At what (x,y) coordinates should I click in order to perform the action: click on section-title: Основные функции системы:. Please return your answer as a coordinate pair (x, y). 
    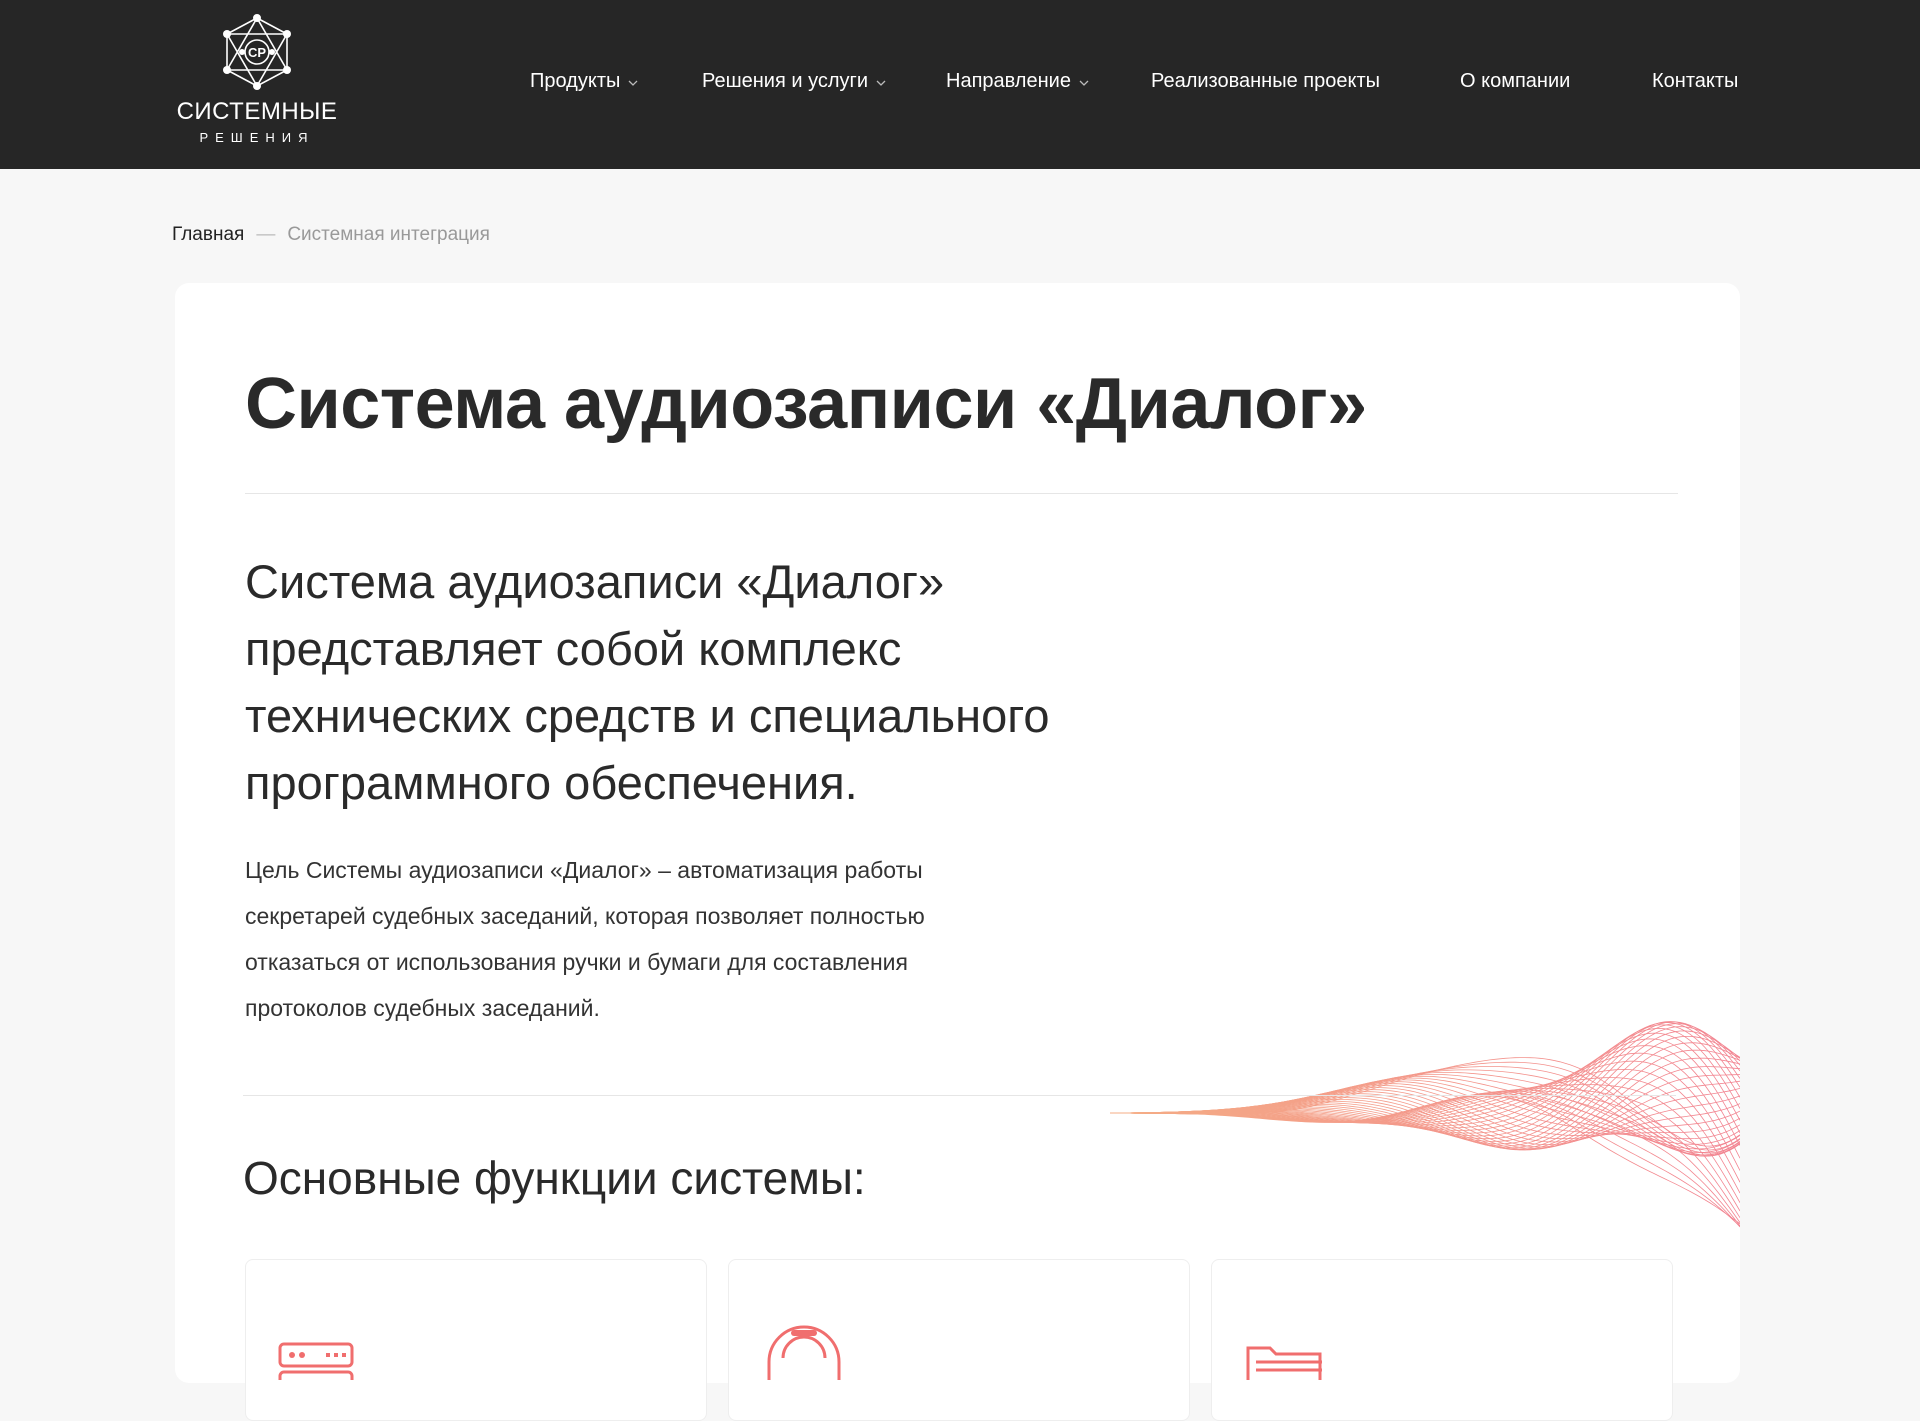
    Looking at the image, I should click on (554, 1178).